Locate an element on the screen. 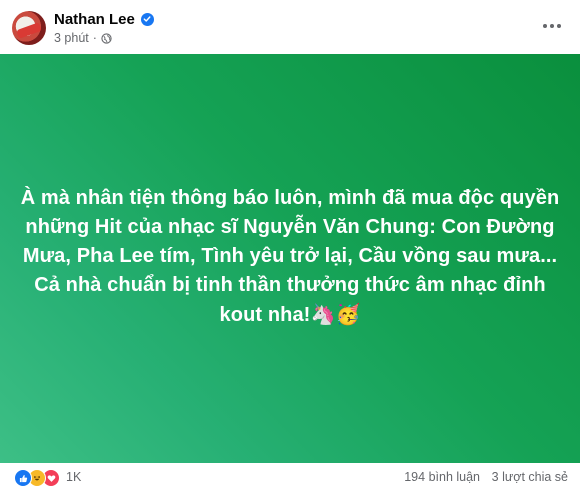 The image size is (580, 492). author-name: Nathan Lee is located at coordinates (94, 19).